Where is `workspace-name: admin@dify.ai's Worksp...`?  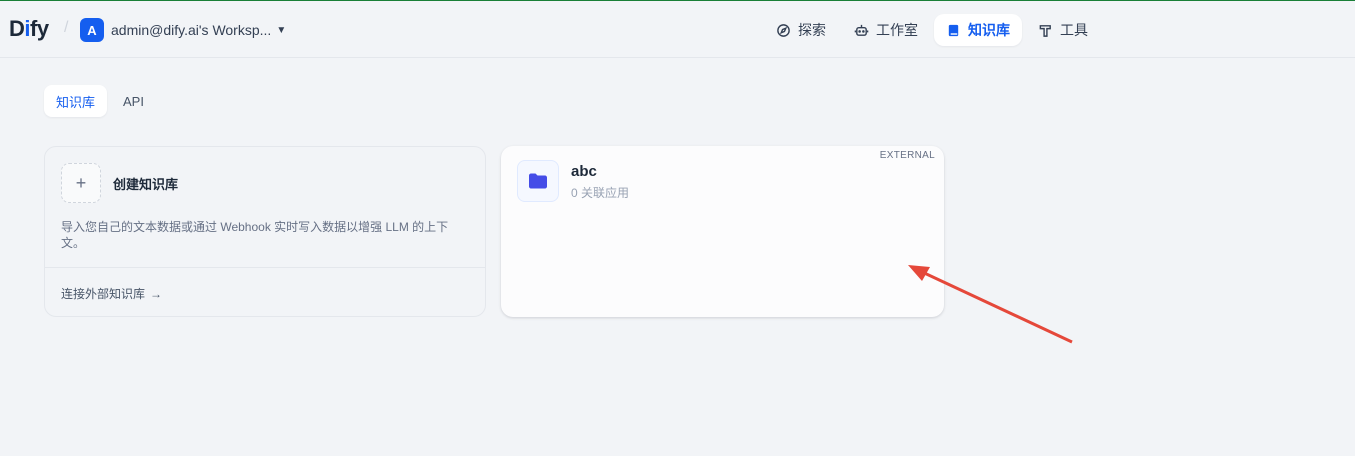 workspace-name: admin@dify.ai's Worksp... is located at coordinates (191, 30).